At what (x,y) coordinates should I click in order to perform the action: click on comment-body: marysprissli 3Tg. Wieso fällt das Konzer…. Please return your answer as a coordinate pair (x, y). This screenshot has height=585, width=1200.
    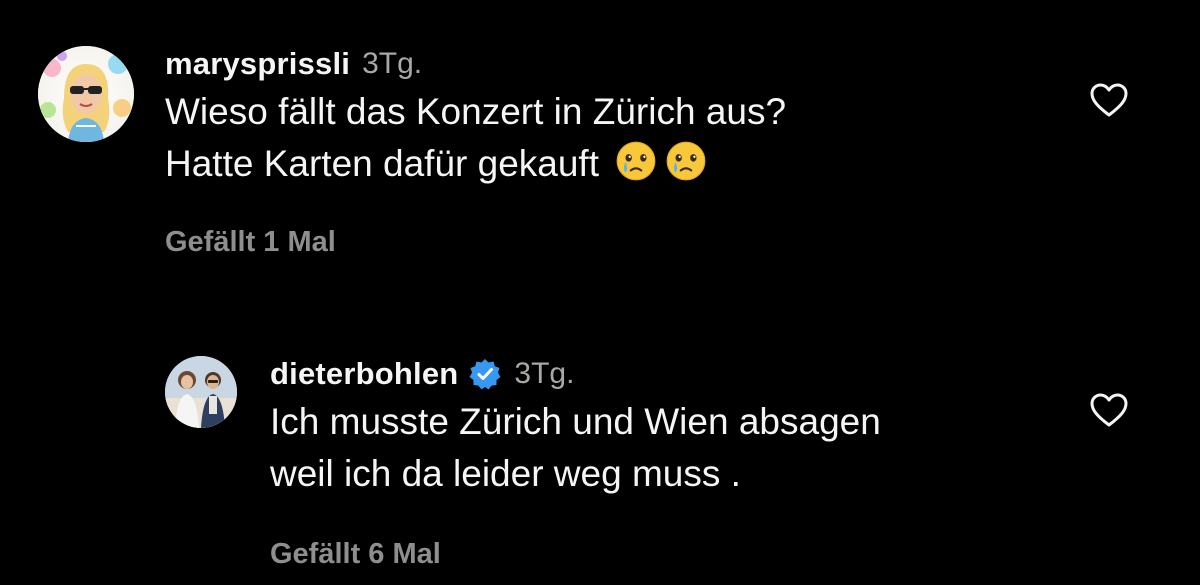
    Looking at the image, I should click on (475, 118).